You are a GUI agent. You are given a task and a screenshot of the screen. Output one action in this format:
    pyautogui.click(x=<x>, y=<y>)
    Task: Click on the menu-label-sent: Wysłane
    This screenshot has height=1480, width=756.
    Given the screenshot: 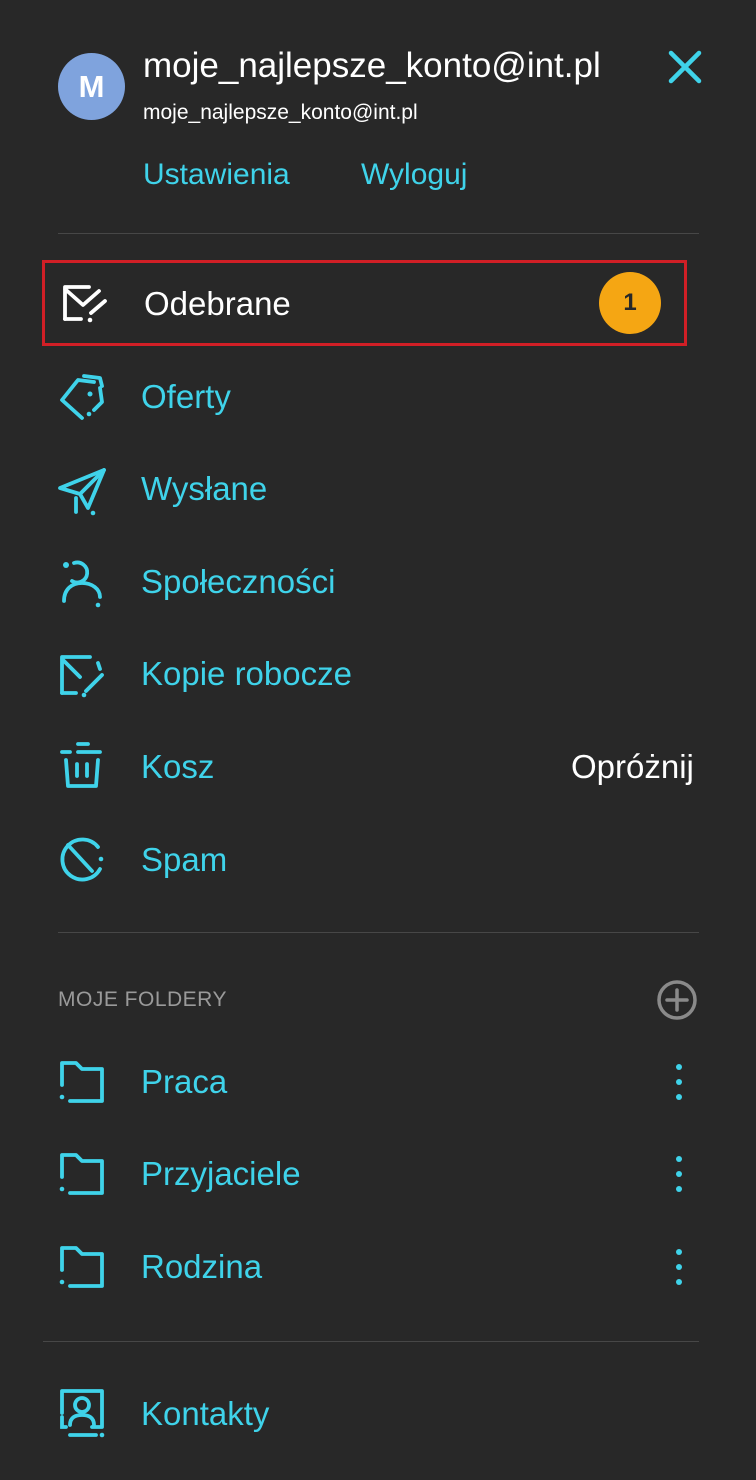 What is the action you would take?
    pyautogui.click(x=204, y=488)
    